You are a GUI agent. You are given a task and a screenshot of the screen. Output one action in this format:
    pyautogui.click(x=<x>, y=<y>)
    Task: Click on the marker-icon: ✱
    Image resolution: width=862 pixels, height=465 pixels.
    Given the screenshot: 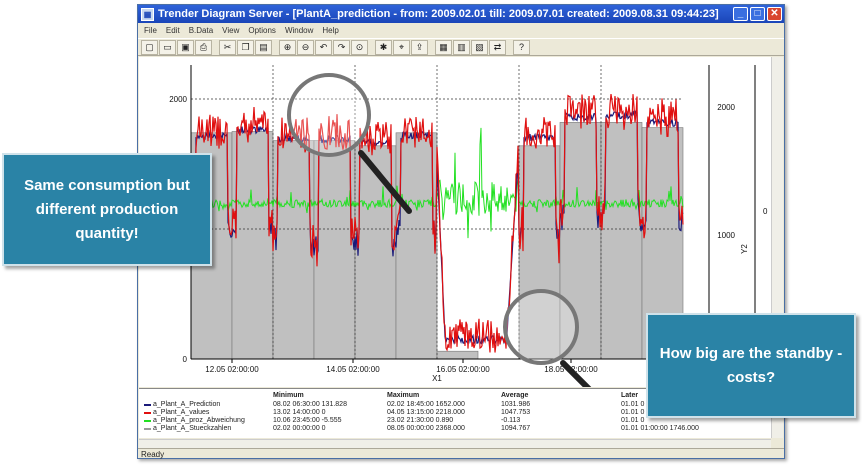 What is the action you would take?
    pyautogui.click(x=383, y=47)
    